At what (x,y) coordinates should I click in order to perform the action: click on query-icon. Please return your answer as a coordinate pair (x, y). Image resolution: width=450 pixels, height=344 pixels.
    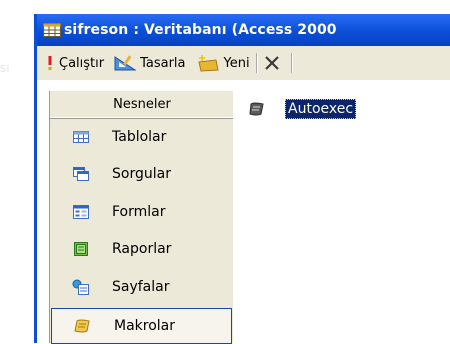
    Looking at the image, I should click on (81, 174).